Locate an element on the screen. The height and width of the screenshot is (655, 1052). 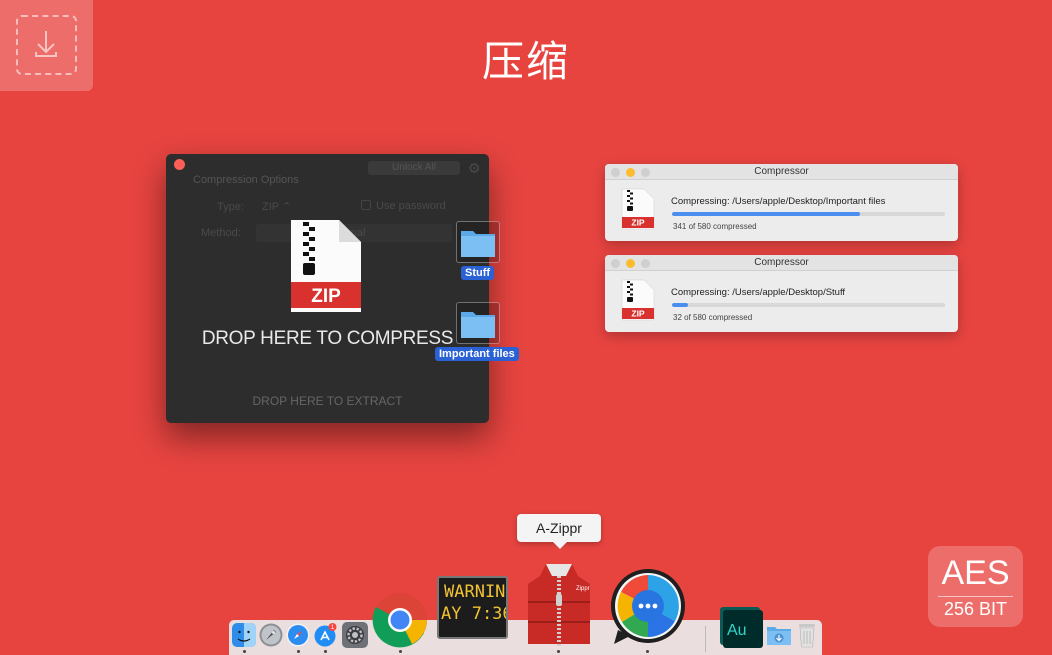
close-button is located at coordinates (179, 164).